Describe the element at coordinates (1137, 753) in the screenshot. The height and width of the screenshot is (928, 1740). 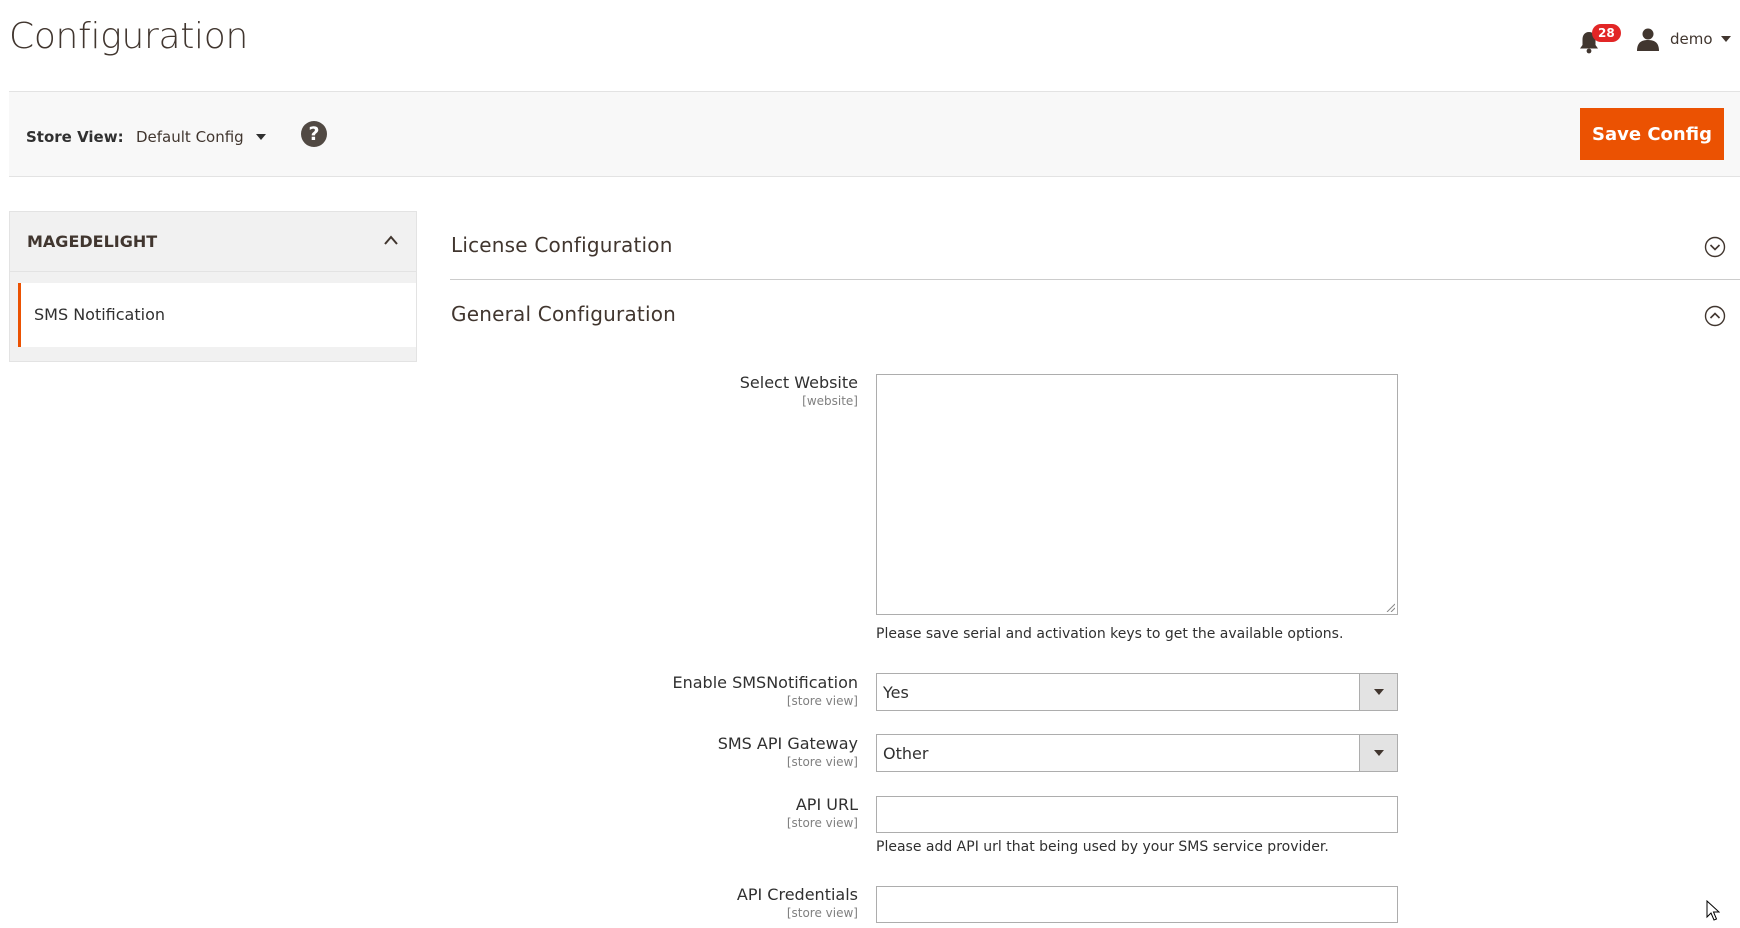
I see `api-gateway-select: Other` at that location.